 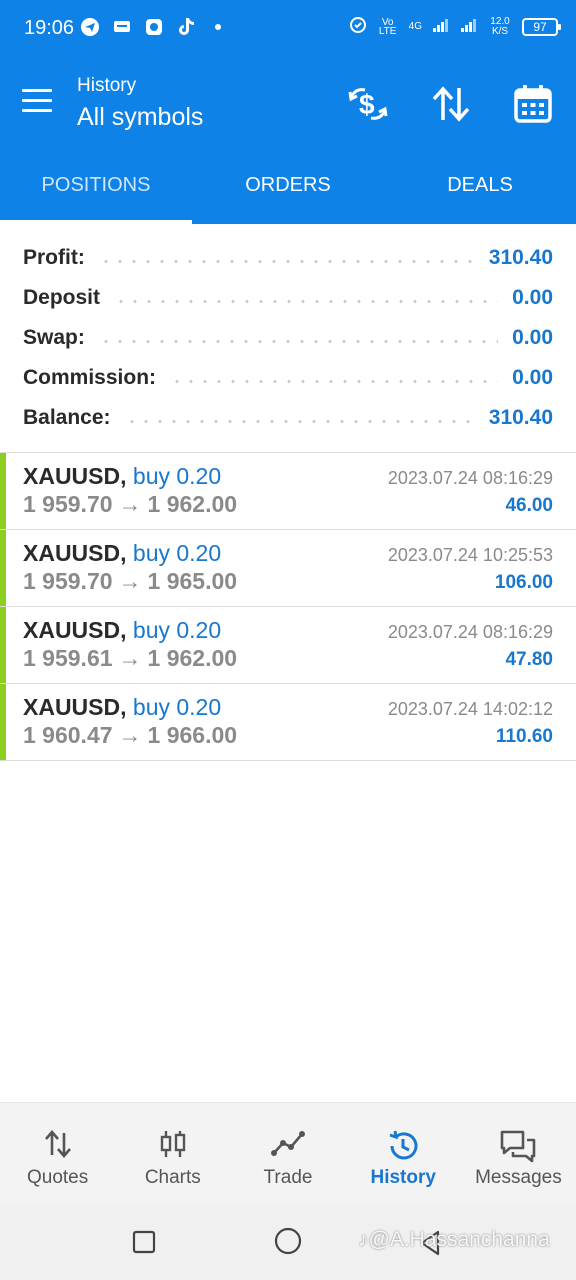 What do you see at coordinates (90, 377) in the screenshot?
I see `summary-label: Commission:` at bounding box center [90, 377].